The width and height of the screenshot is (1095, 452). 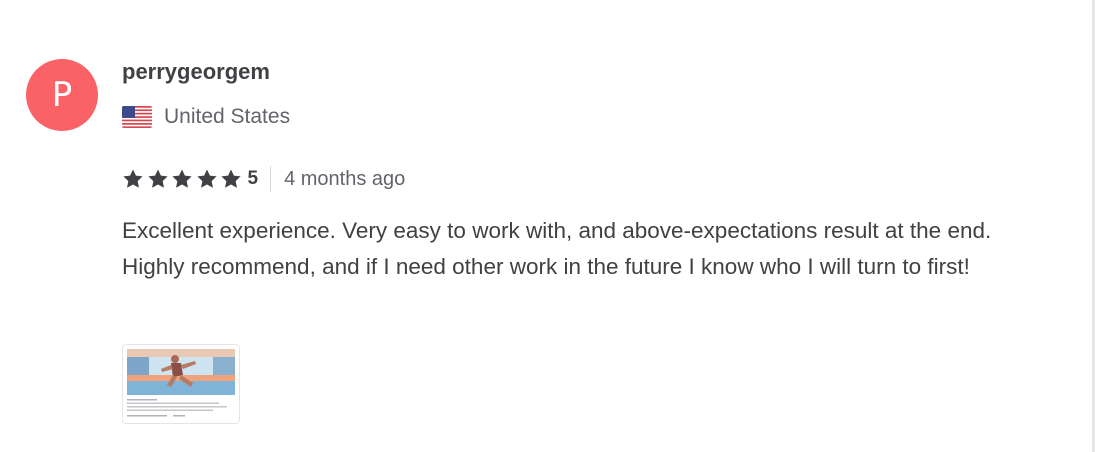 I want to click on rating-value: 5, so click(x=253, y=178).